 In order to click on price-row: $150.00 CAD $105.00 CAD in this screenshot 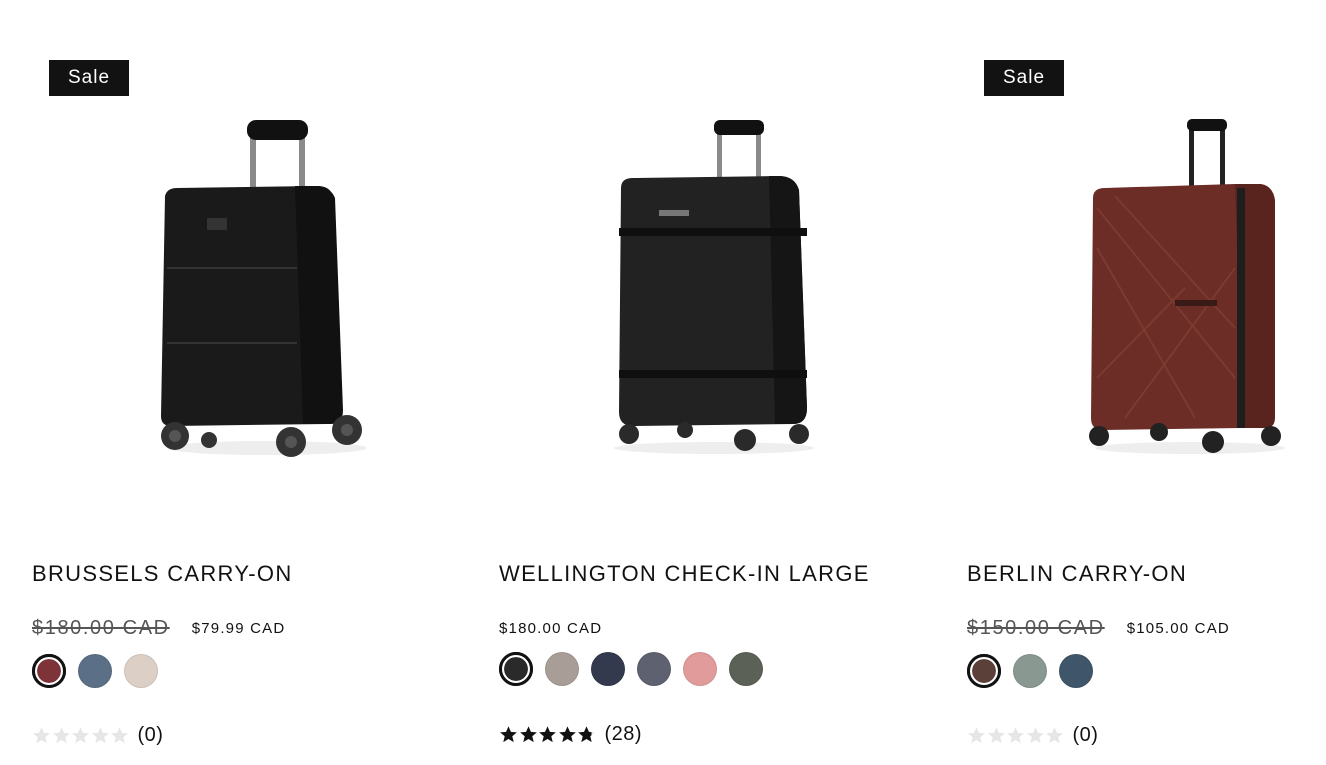, I will do `click(1098, 628)`.